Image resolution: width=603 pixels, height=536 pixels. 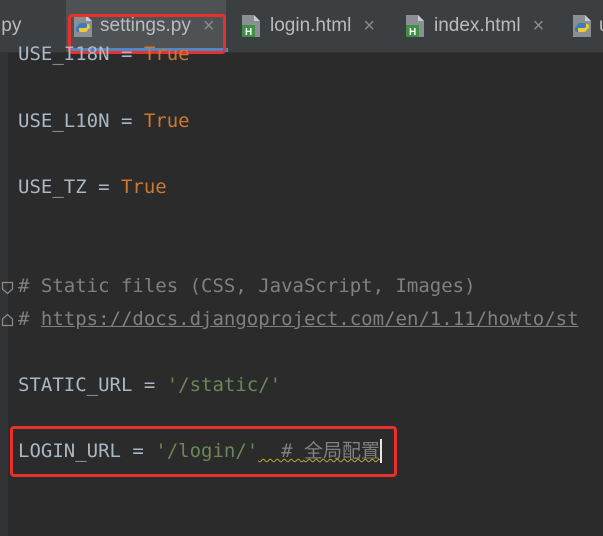 I want to click on string-value: '/static/', so click(x=224, y=385).